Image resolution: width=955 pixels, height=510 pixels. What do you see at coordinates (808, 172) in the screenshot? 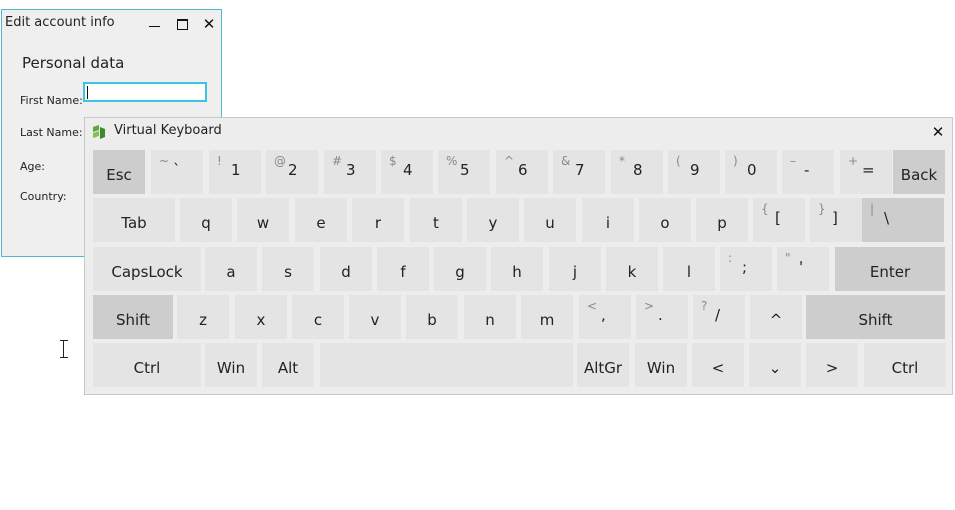
I see `key-minus: – -` at bounding box center [808, 172].